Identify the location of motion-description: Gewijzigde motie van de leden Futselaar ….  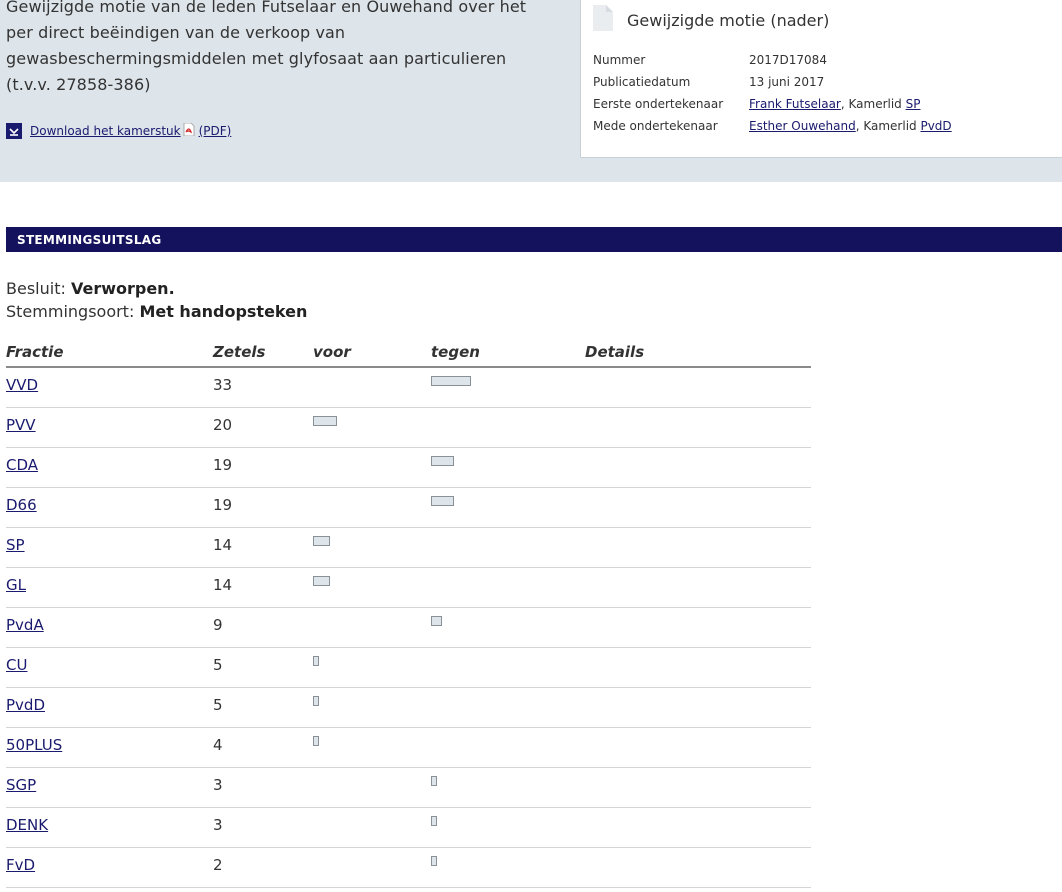
(266, 47).